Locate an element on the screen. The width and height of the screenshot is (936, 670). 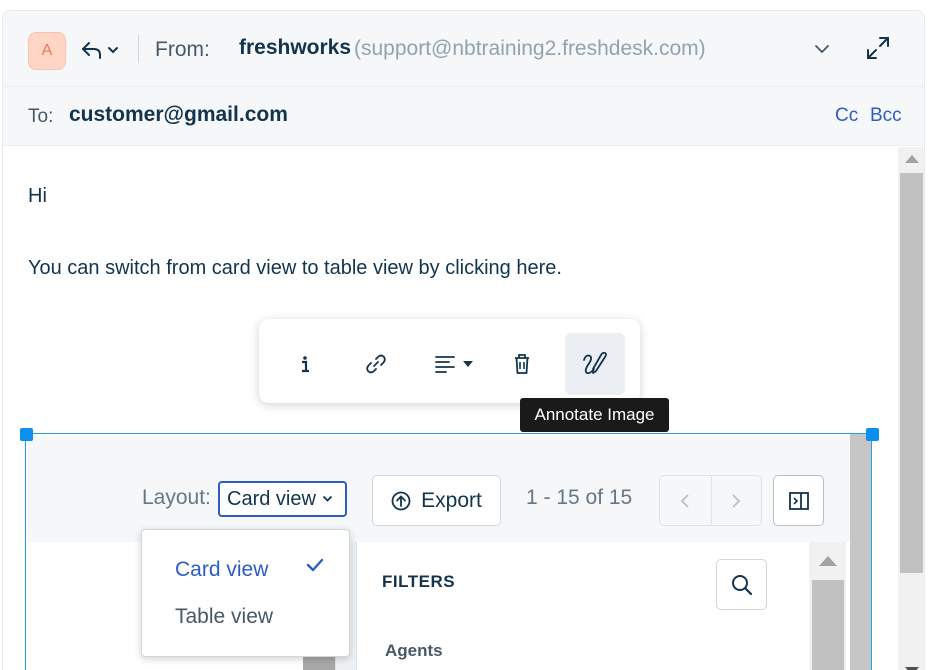
toggle-filter-panel-button is located at coordinates (798, 500).